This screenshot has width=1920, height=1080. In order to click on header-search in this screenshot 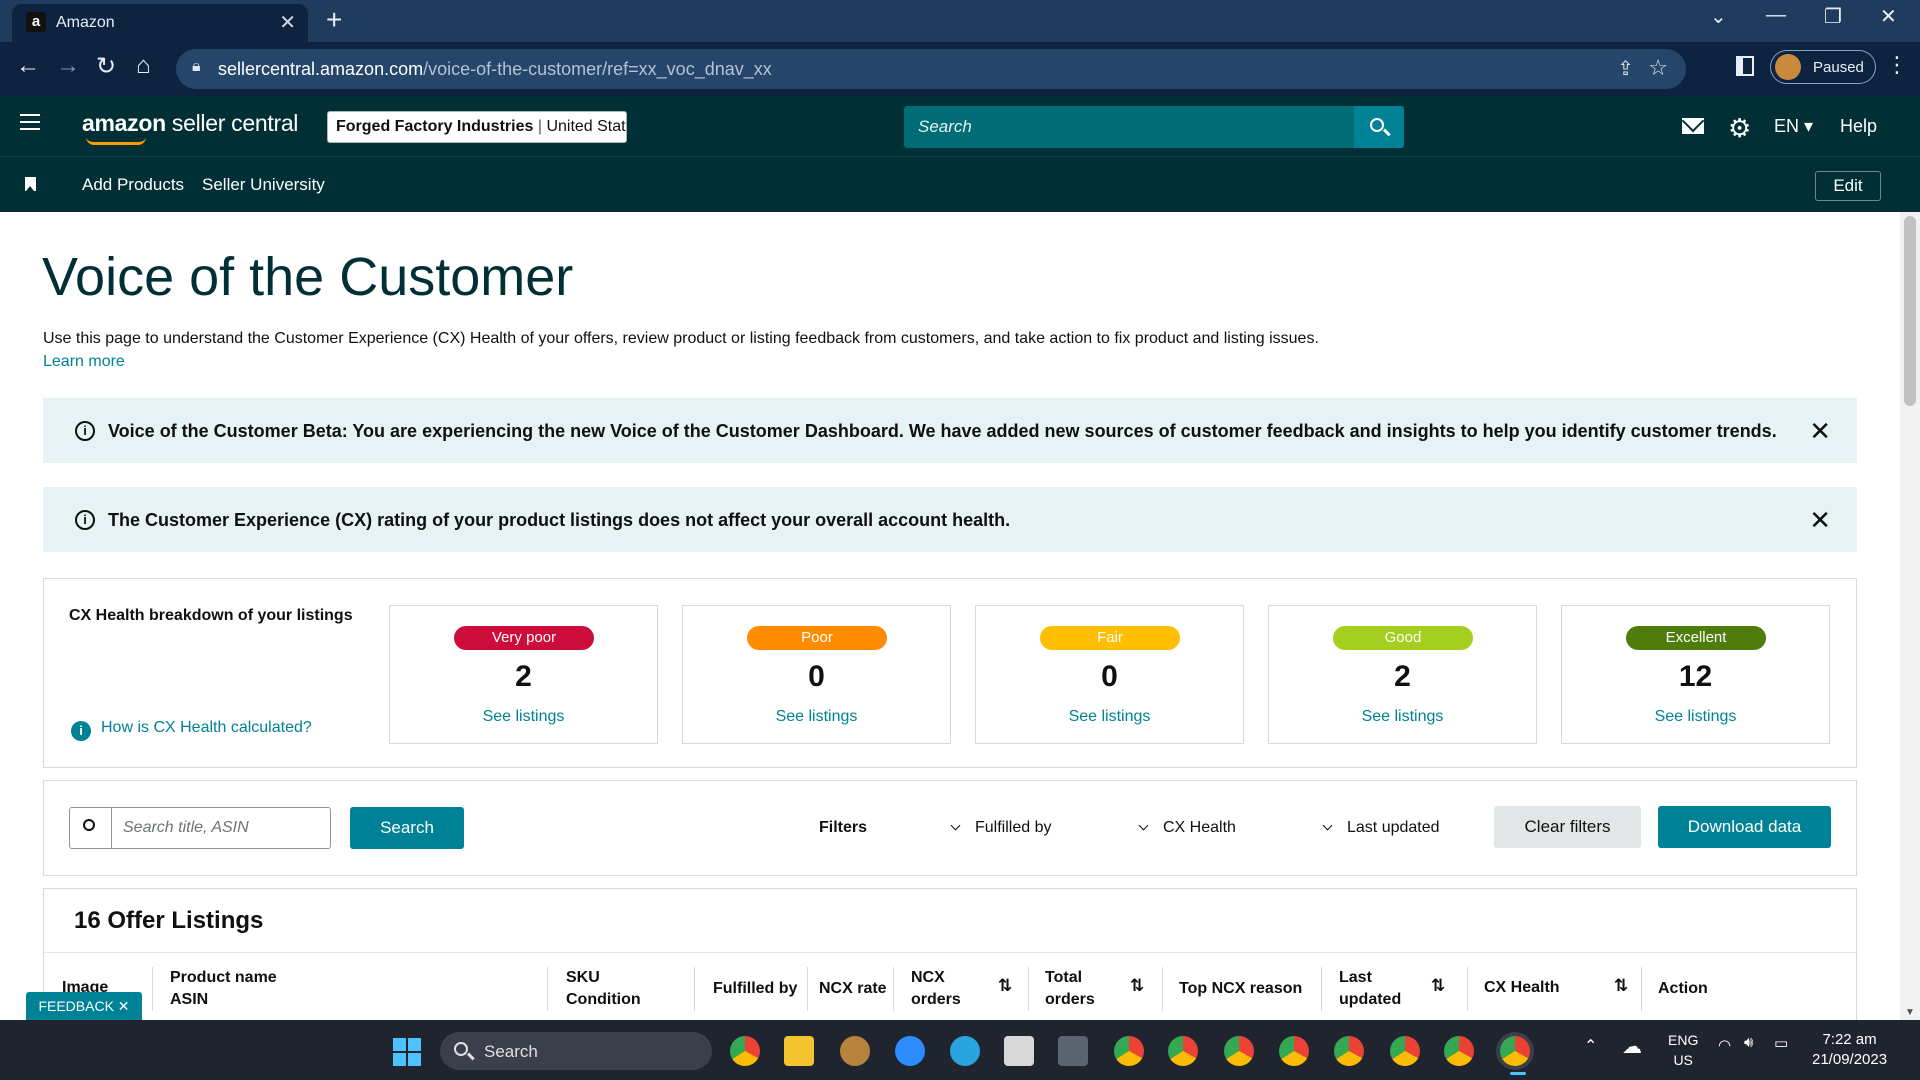, I will do `click(1154, 127)`.